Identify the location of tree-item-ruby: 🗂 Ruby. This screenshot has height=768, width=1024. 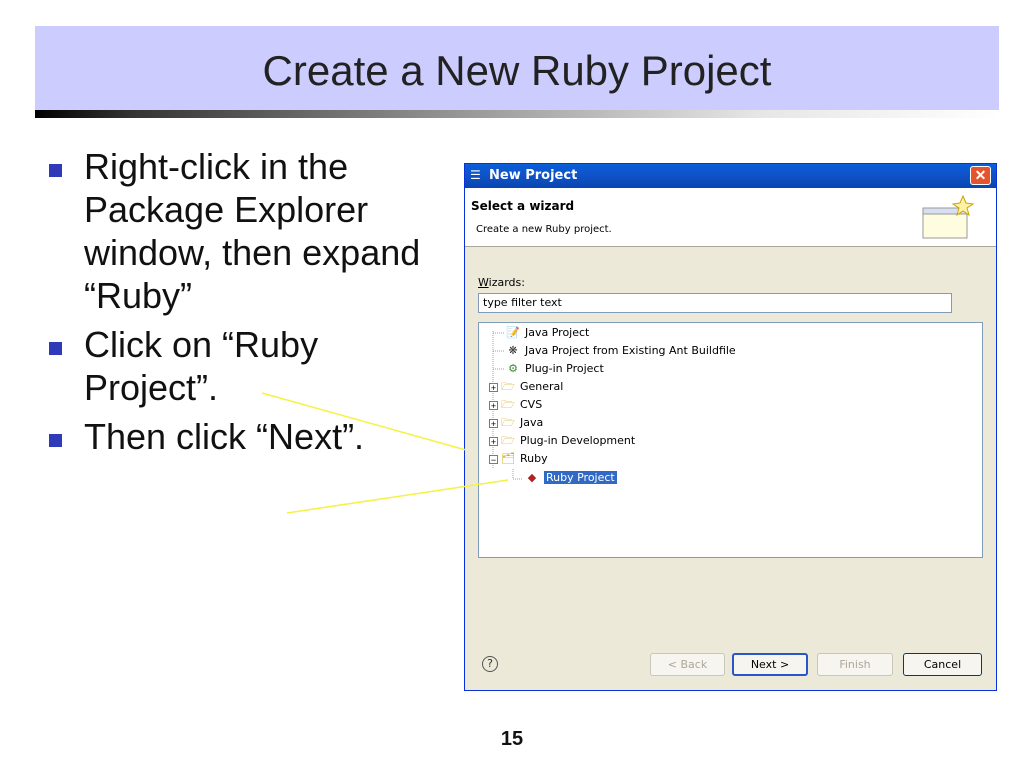
(524, 459).